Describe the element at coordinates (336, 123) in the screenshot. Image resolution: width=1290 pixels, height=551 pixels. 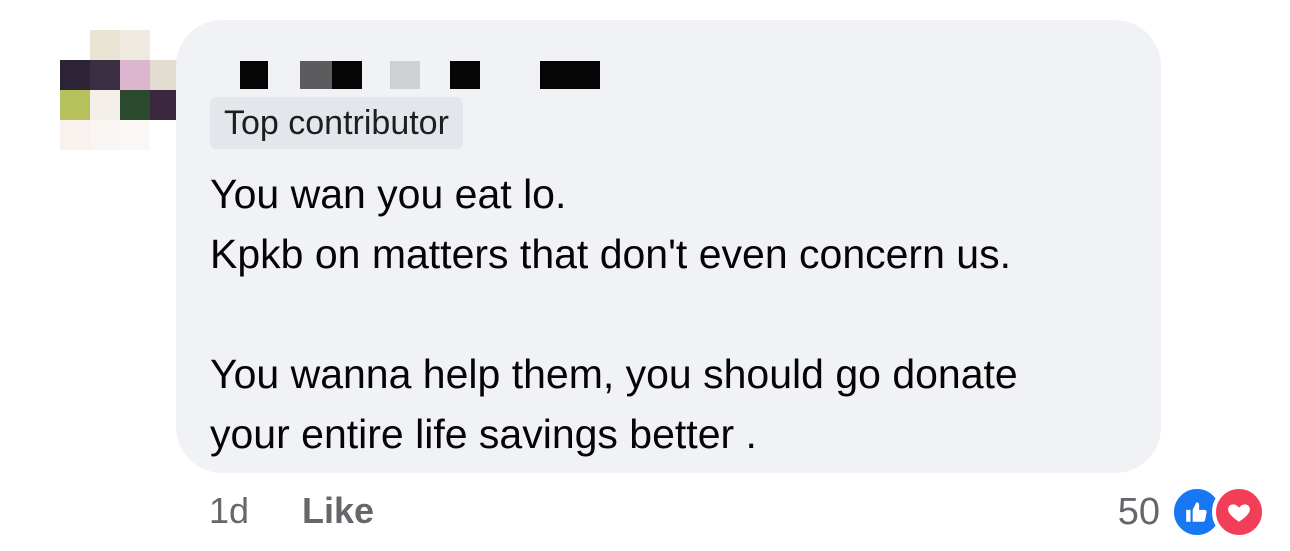
I see `top-contributor-badge: Top contributor` at that location.